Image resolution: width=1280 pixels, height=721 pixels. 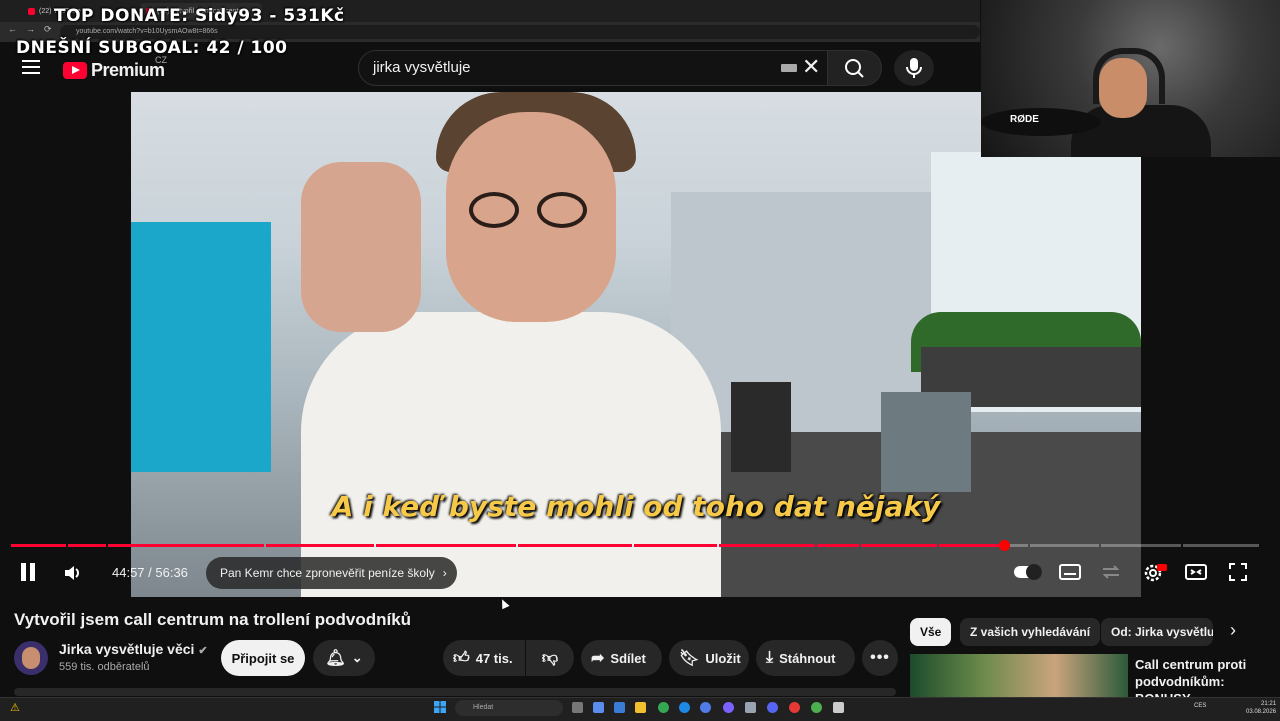 What do you see at coordinates (1024, 119) in the screenshot?
I see `mic-brand-label: RØDE` at bounding box center [1024, 119].